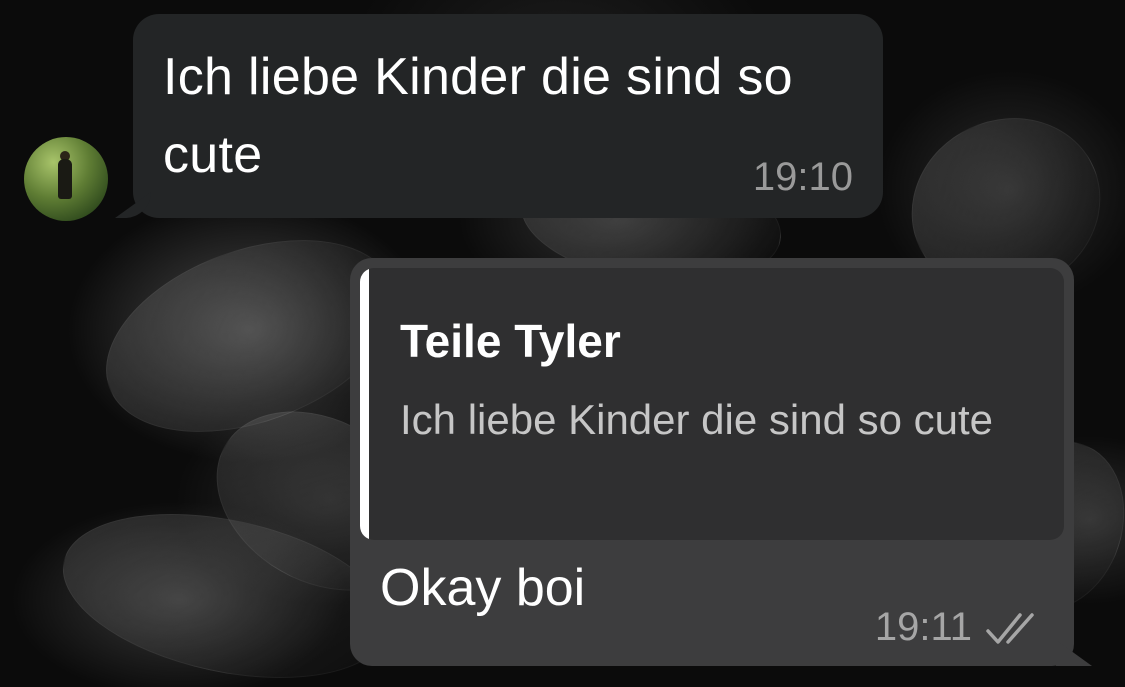 This screenshot has width=1125, height=687. What do you see at coordinates (483, 588) in the screenshot?
I see `outgoing-message-text: Okay boi` at bounding box center [483, 588].